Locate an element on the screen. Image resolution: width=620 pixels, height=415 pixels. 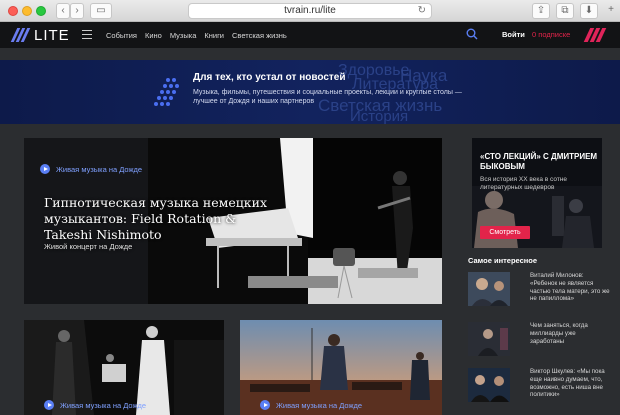
search-icon is located at coordinates (472, 34).